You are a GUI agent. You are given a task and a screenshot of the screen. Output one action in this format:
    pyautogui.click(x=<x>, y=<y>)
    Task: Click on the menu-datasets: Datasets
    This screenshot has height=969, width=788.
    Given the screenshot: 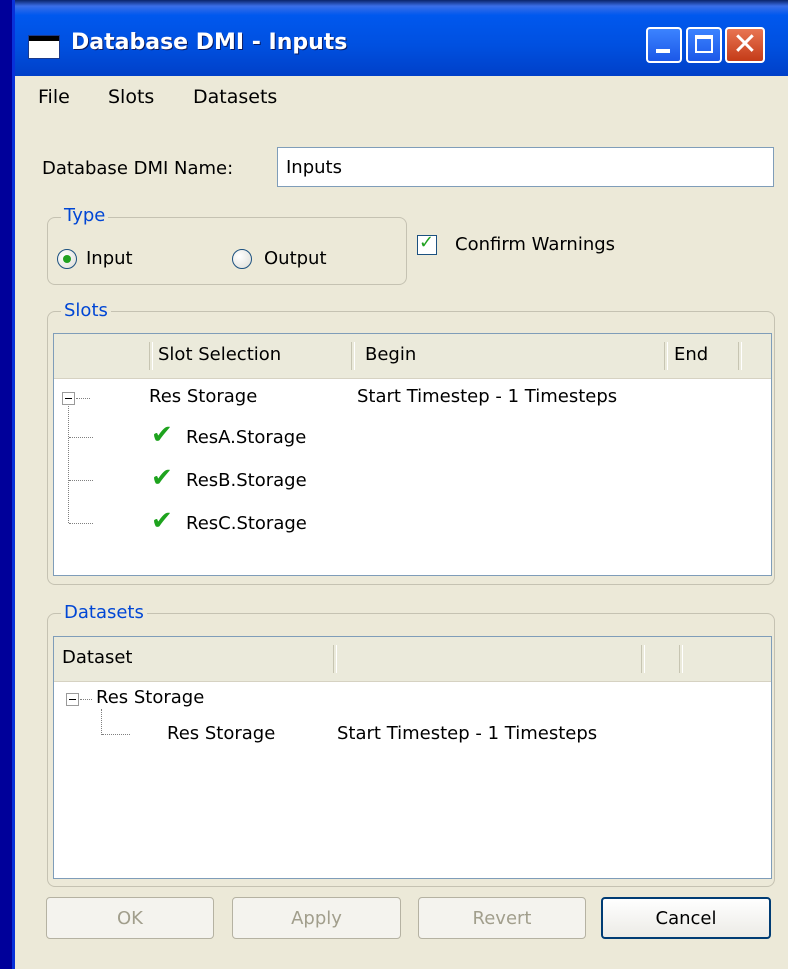 What is the action you would take?
    pyautogui.click(x=235, y=97)
    